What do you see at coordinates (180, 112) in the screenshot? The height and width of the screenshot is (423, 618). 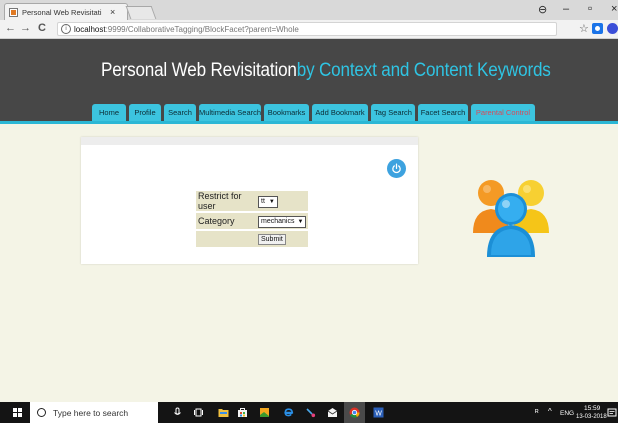 I see `nav-tab-search: Search` at bounding box center [180, 112].